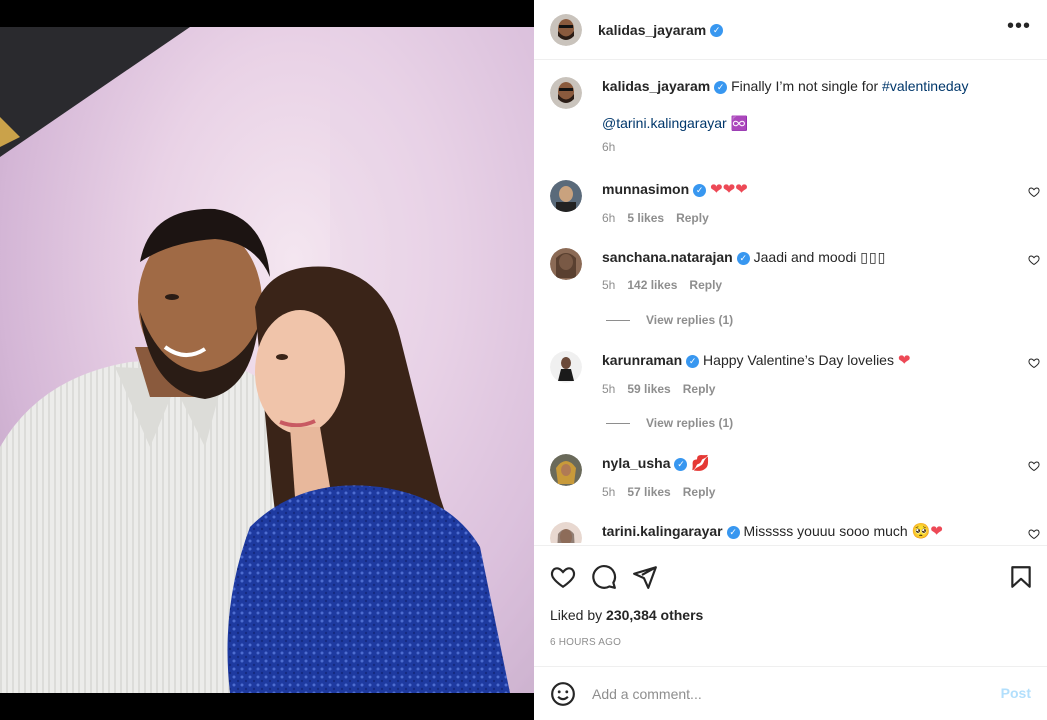  I want to click on caption-time: 6h, so click(608, 147).